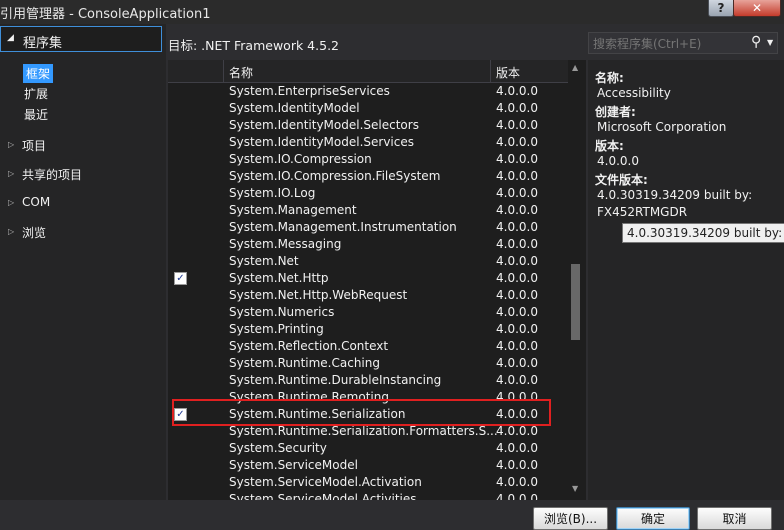 The height and width of the screenshot is (530, 784). Describe the element at coordinates (368, 71) in the screenshot. I see `list-header: 名称 版本` at that location.